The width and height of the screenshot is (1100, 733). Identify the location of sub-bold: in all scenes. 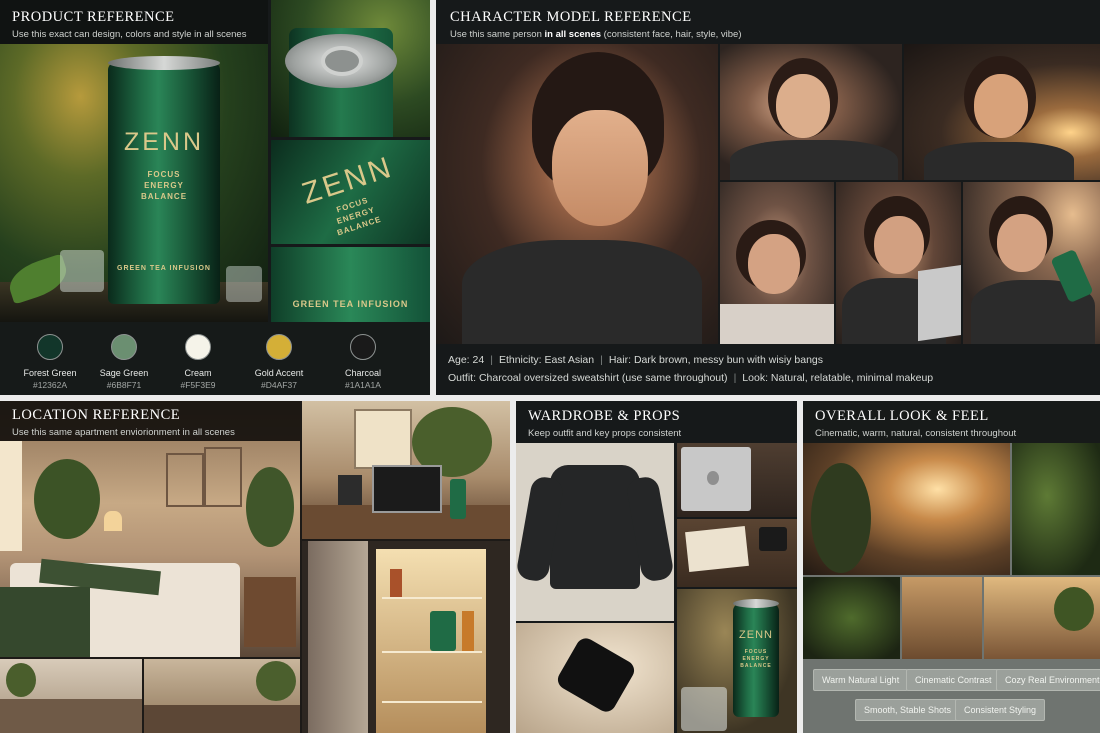
(573, 34).